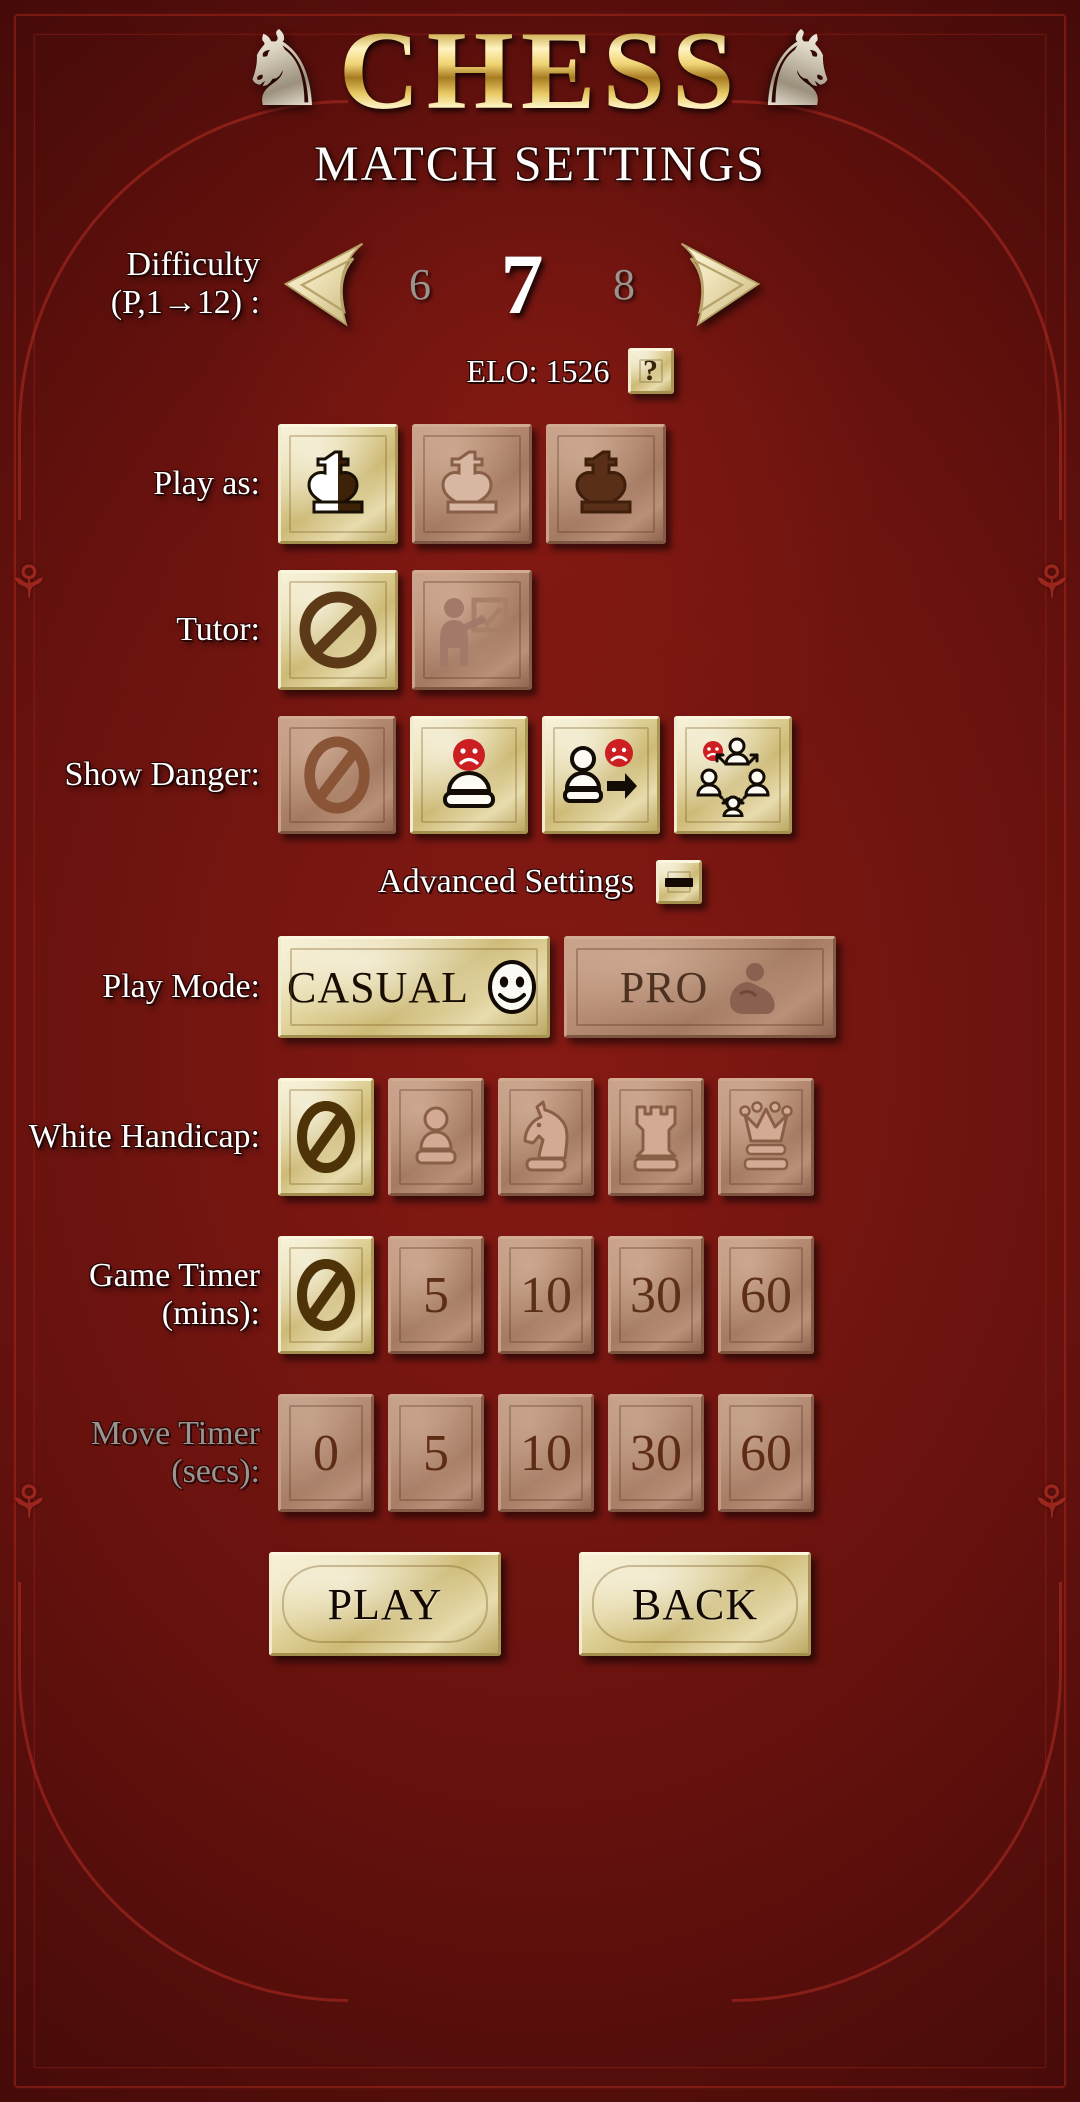  I want to click on game-timer-options: 5 10 30 60, so click(546, 1295).